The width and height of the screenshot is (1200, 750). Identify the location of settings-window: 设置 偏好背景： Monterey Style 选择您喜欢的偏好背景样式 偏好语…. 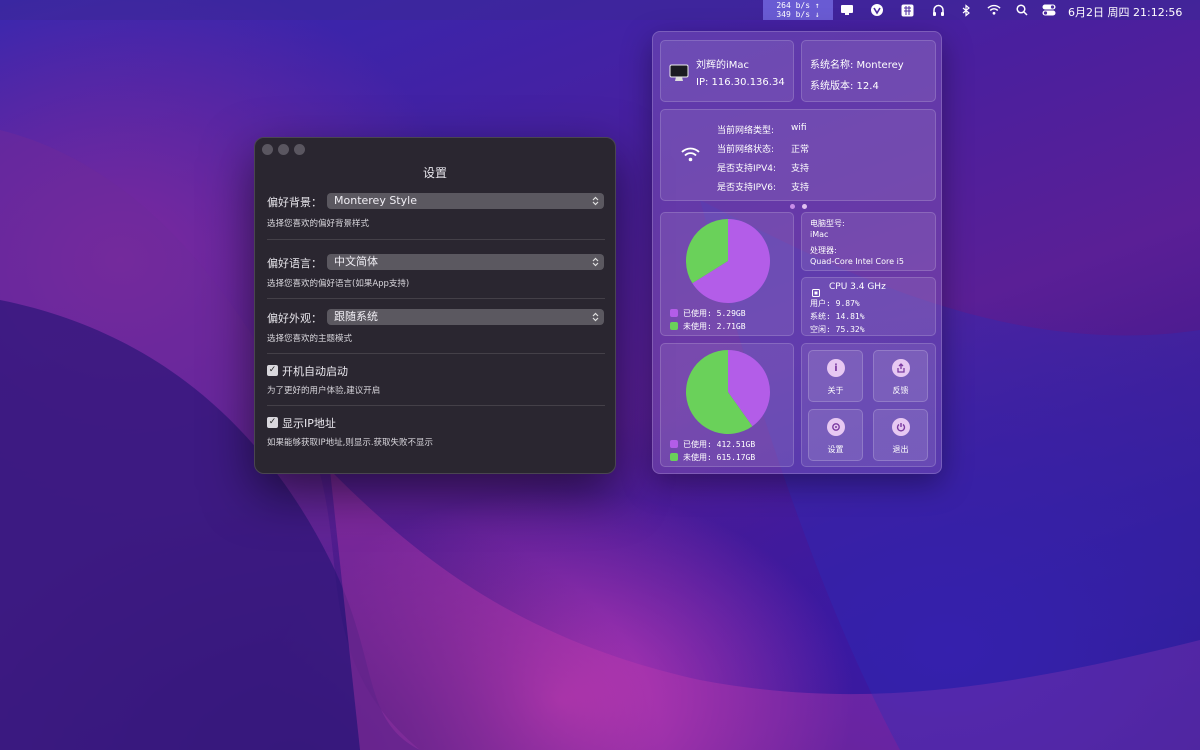
(435, 305).